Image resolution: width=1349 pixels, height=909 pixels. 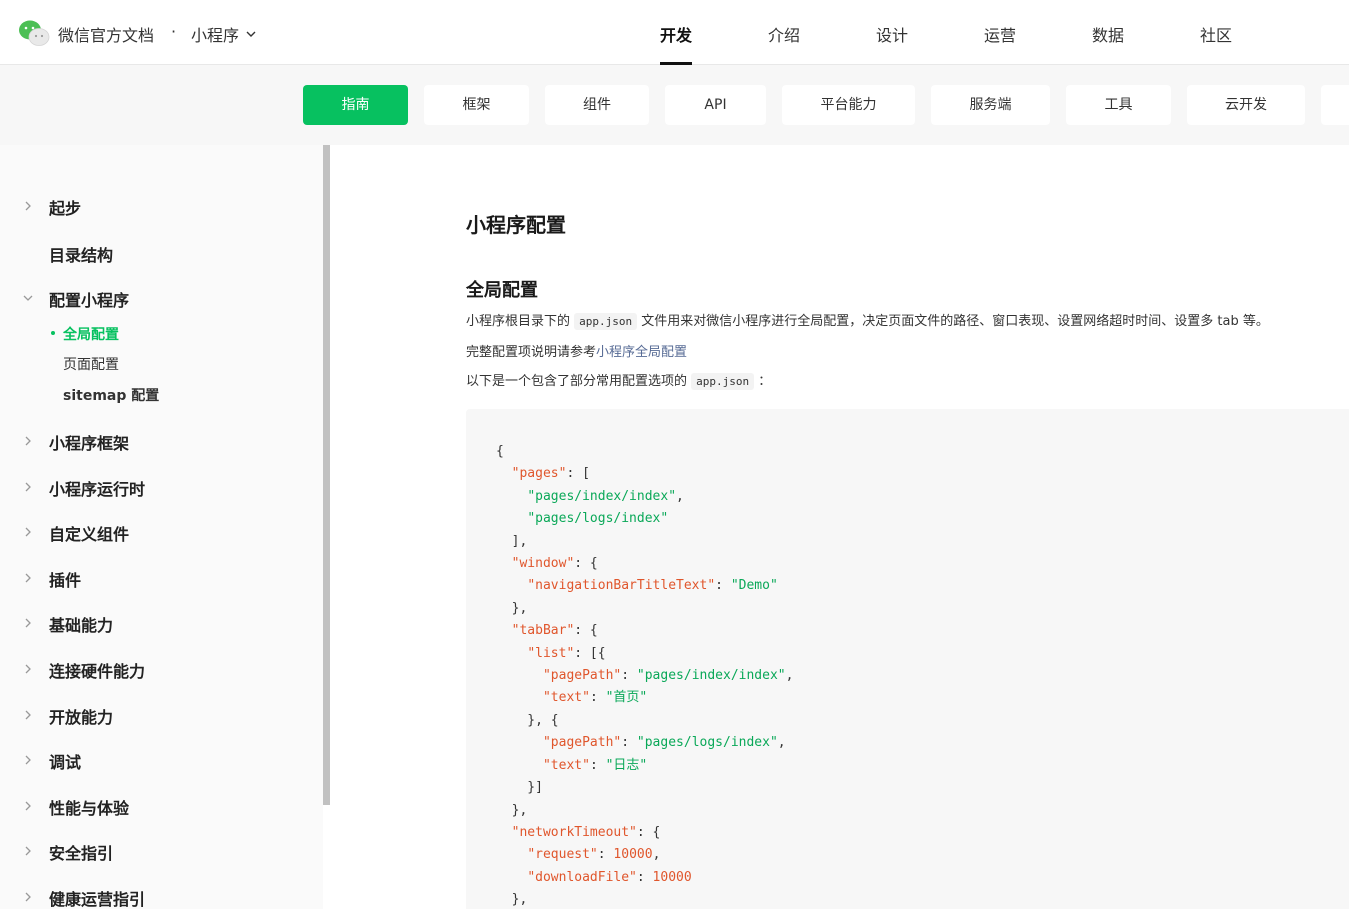 I want to click on sidebar-item-open-abilities: 开放能力, so click(x=160, y=715).